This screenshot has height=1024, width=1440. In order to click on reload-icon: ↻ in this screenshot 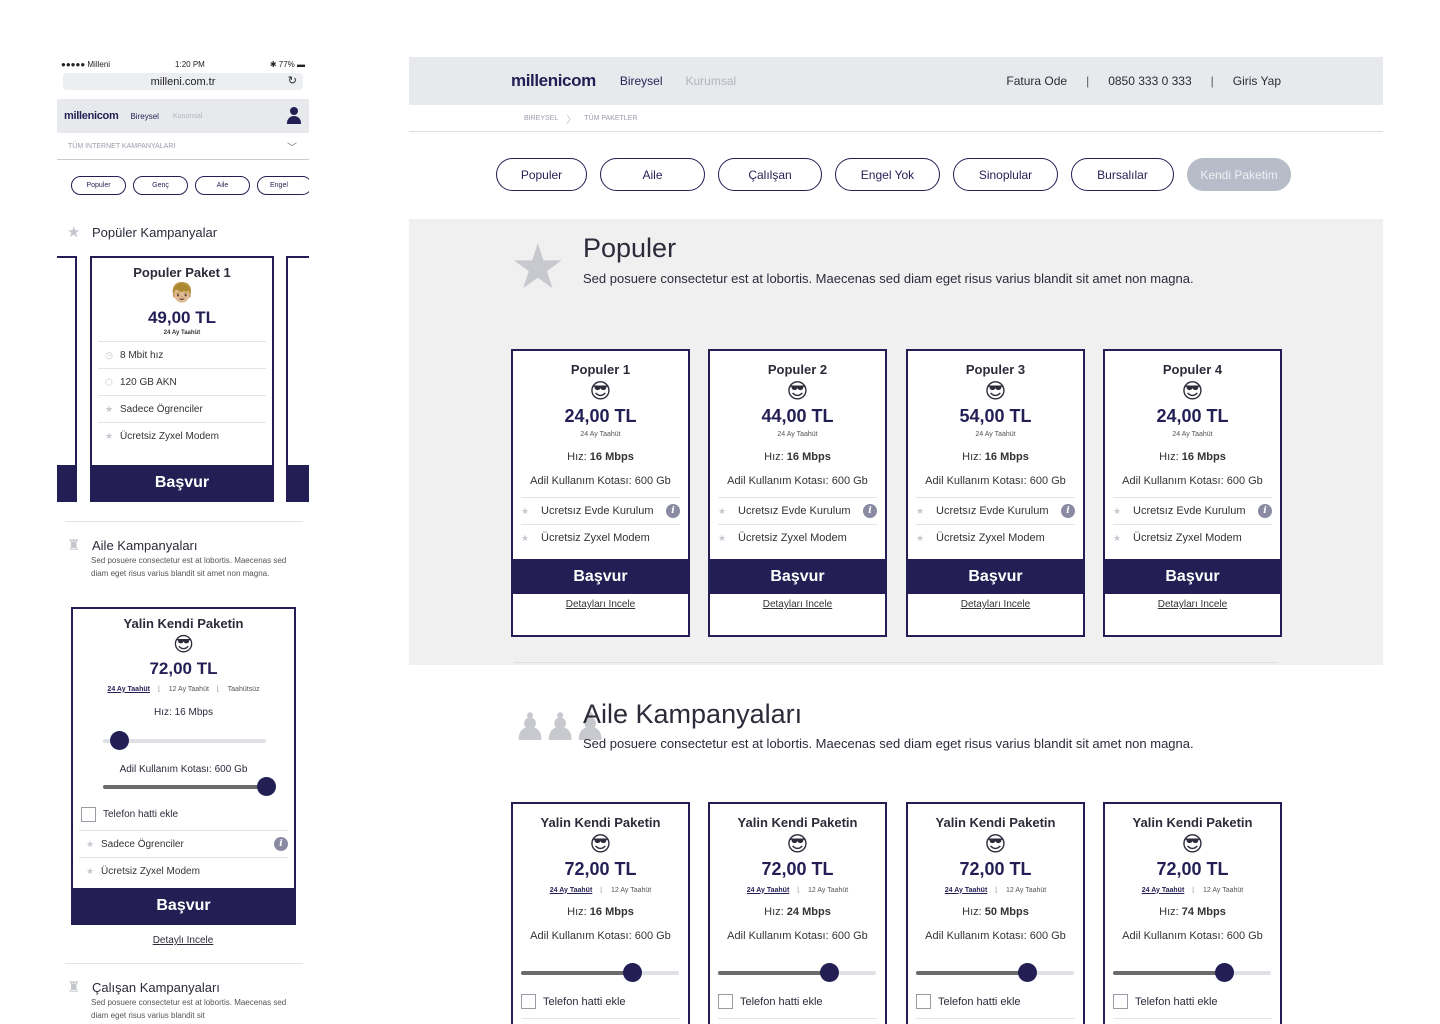, I will do `click(292, 80)`.